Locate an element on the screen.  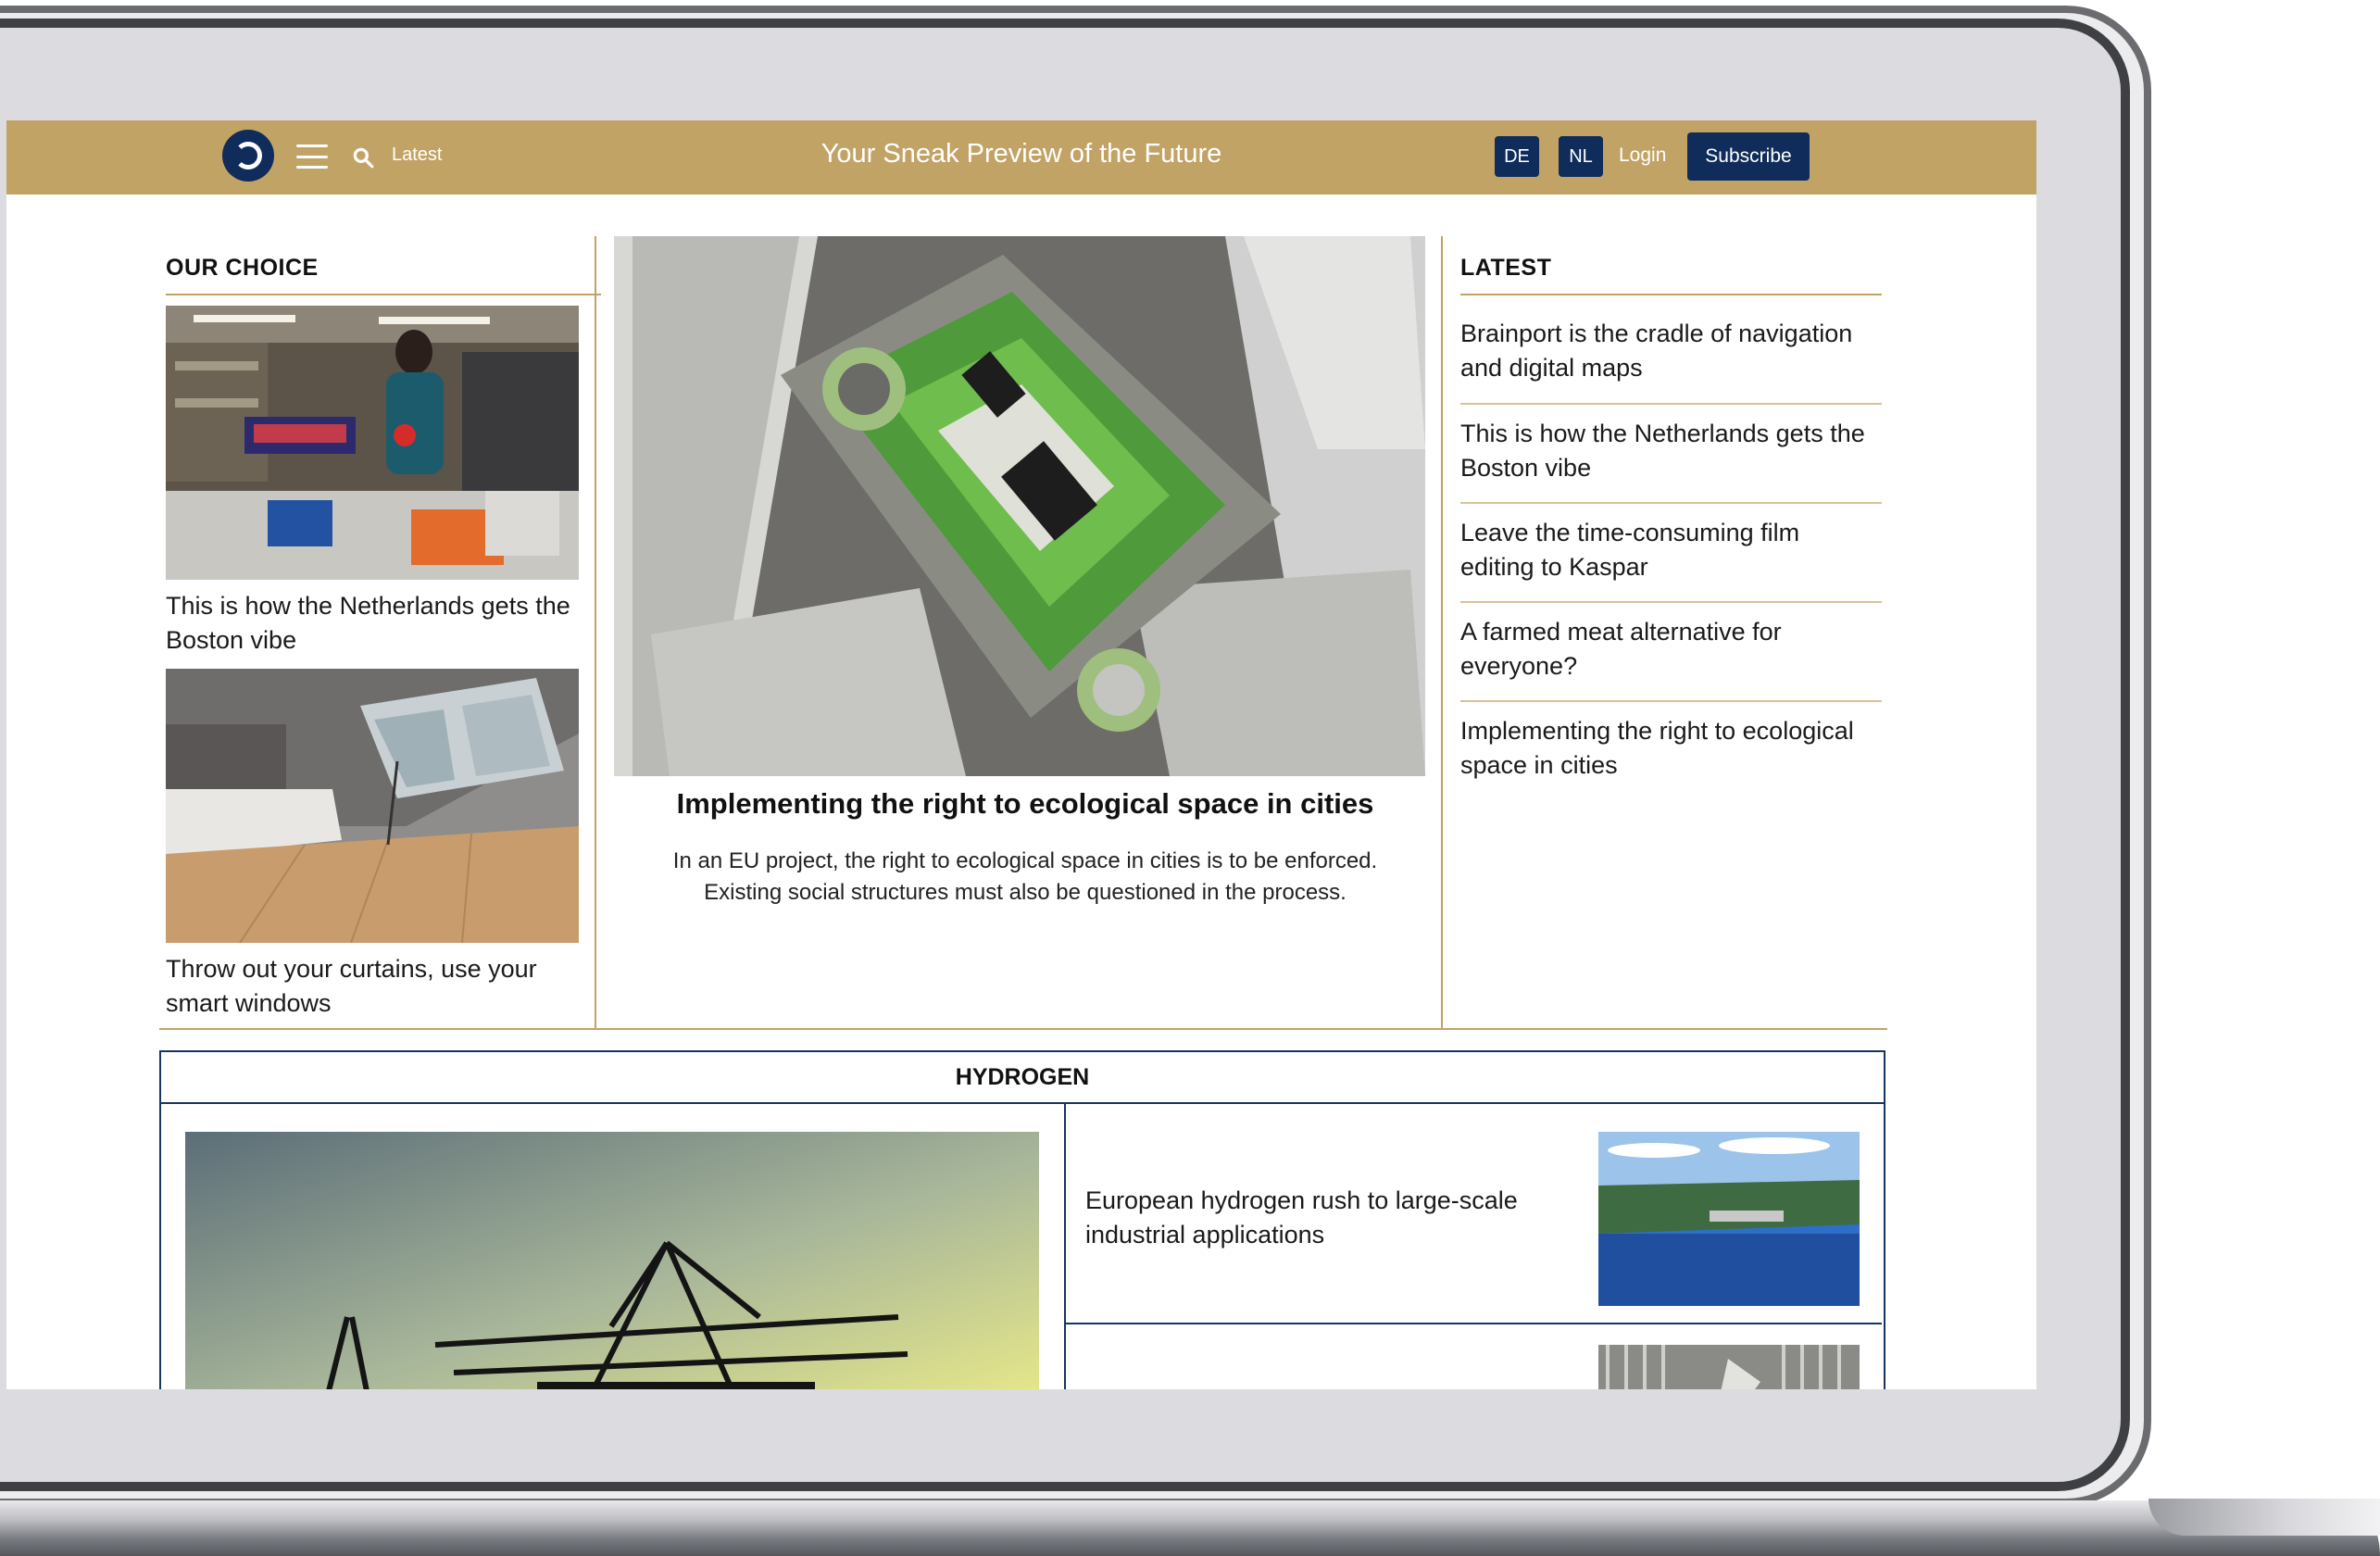
feature-aerial-city-image is located at coordinates (1019, 506).